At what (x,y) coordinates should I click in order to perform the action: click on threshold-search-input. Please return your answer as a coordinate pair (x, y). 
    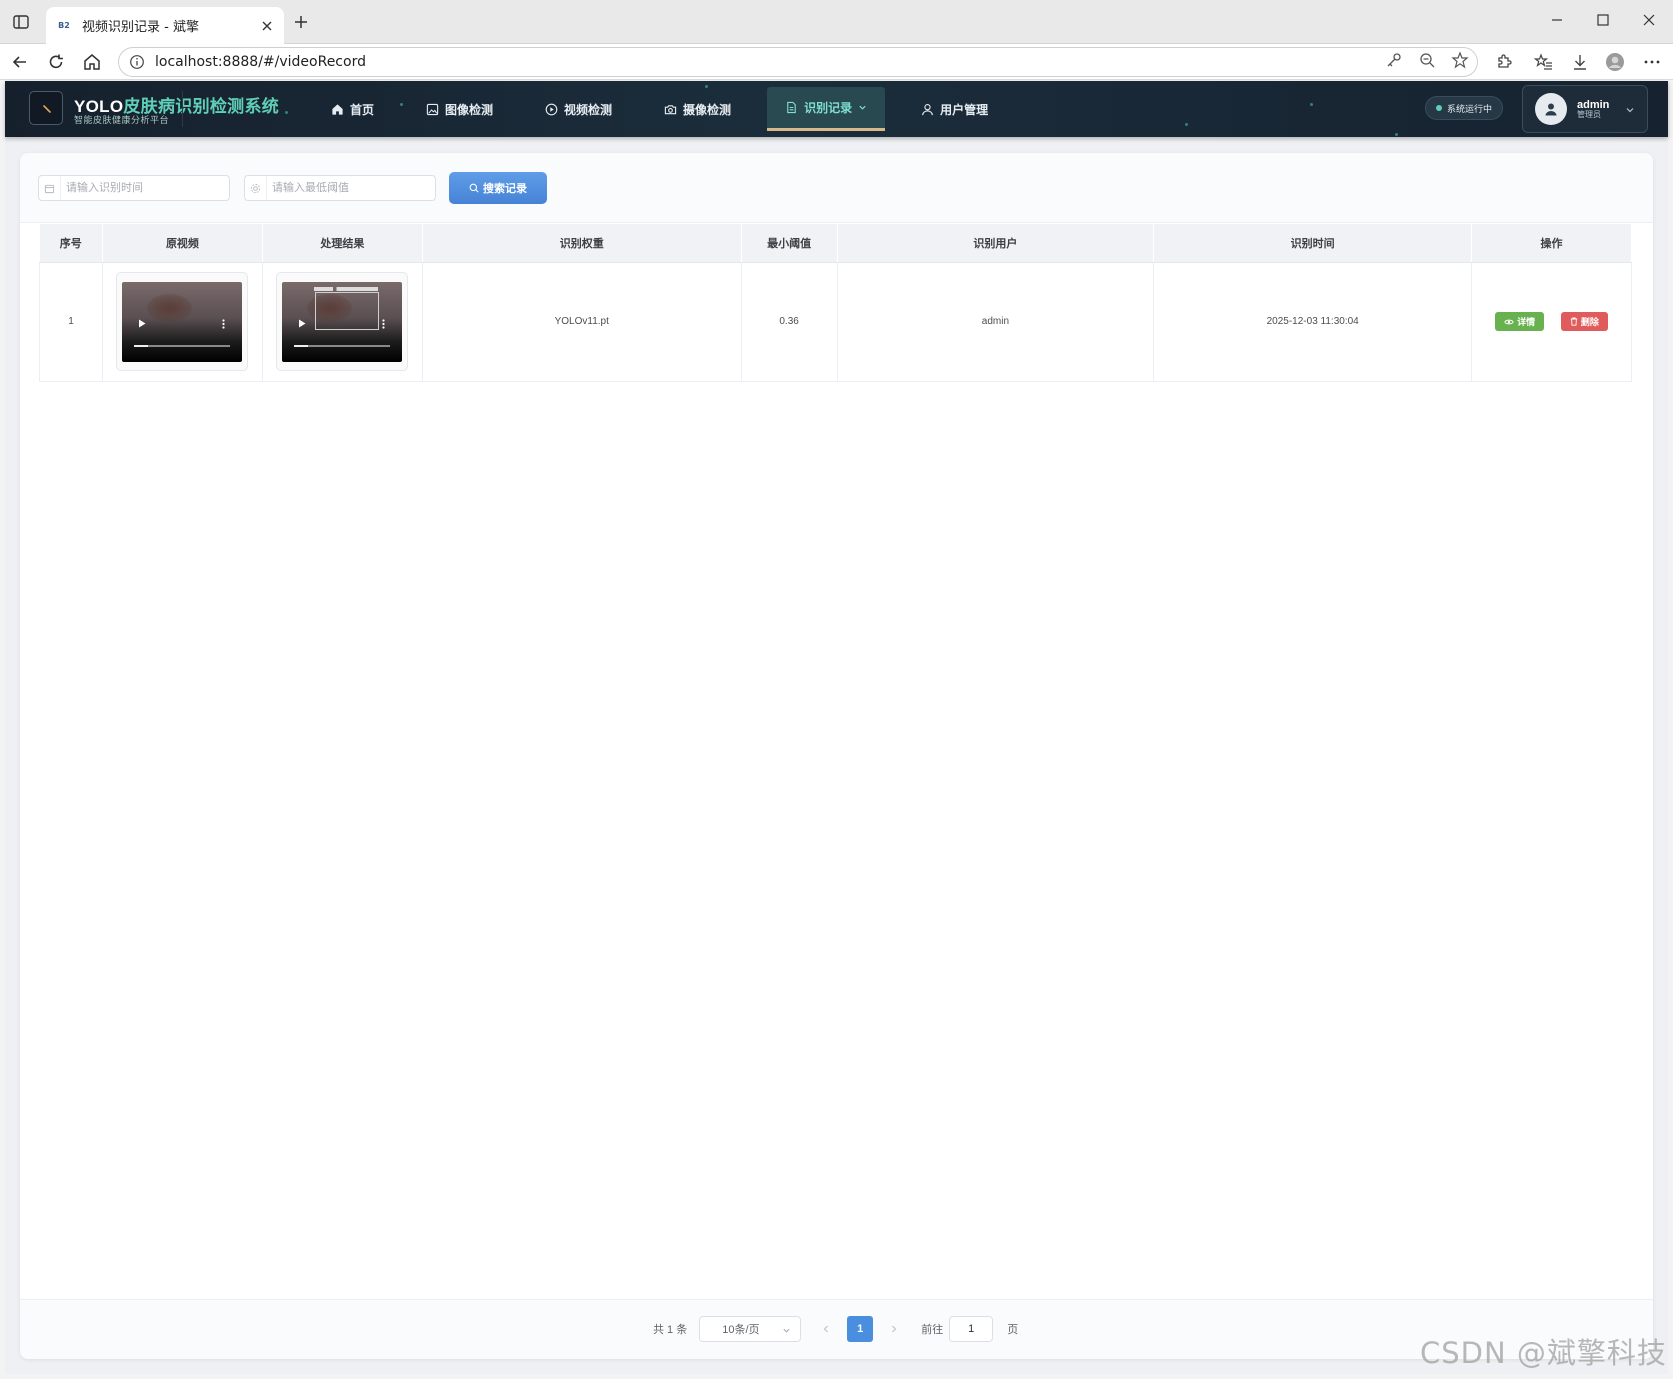
    Looking at the image, I should click on (347, 188).